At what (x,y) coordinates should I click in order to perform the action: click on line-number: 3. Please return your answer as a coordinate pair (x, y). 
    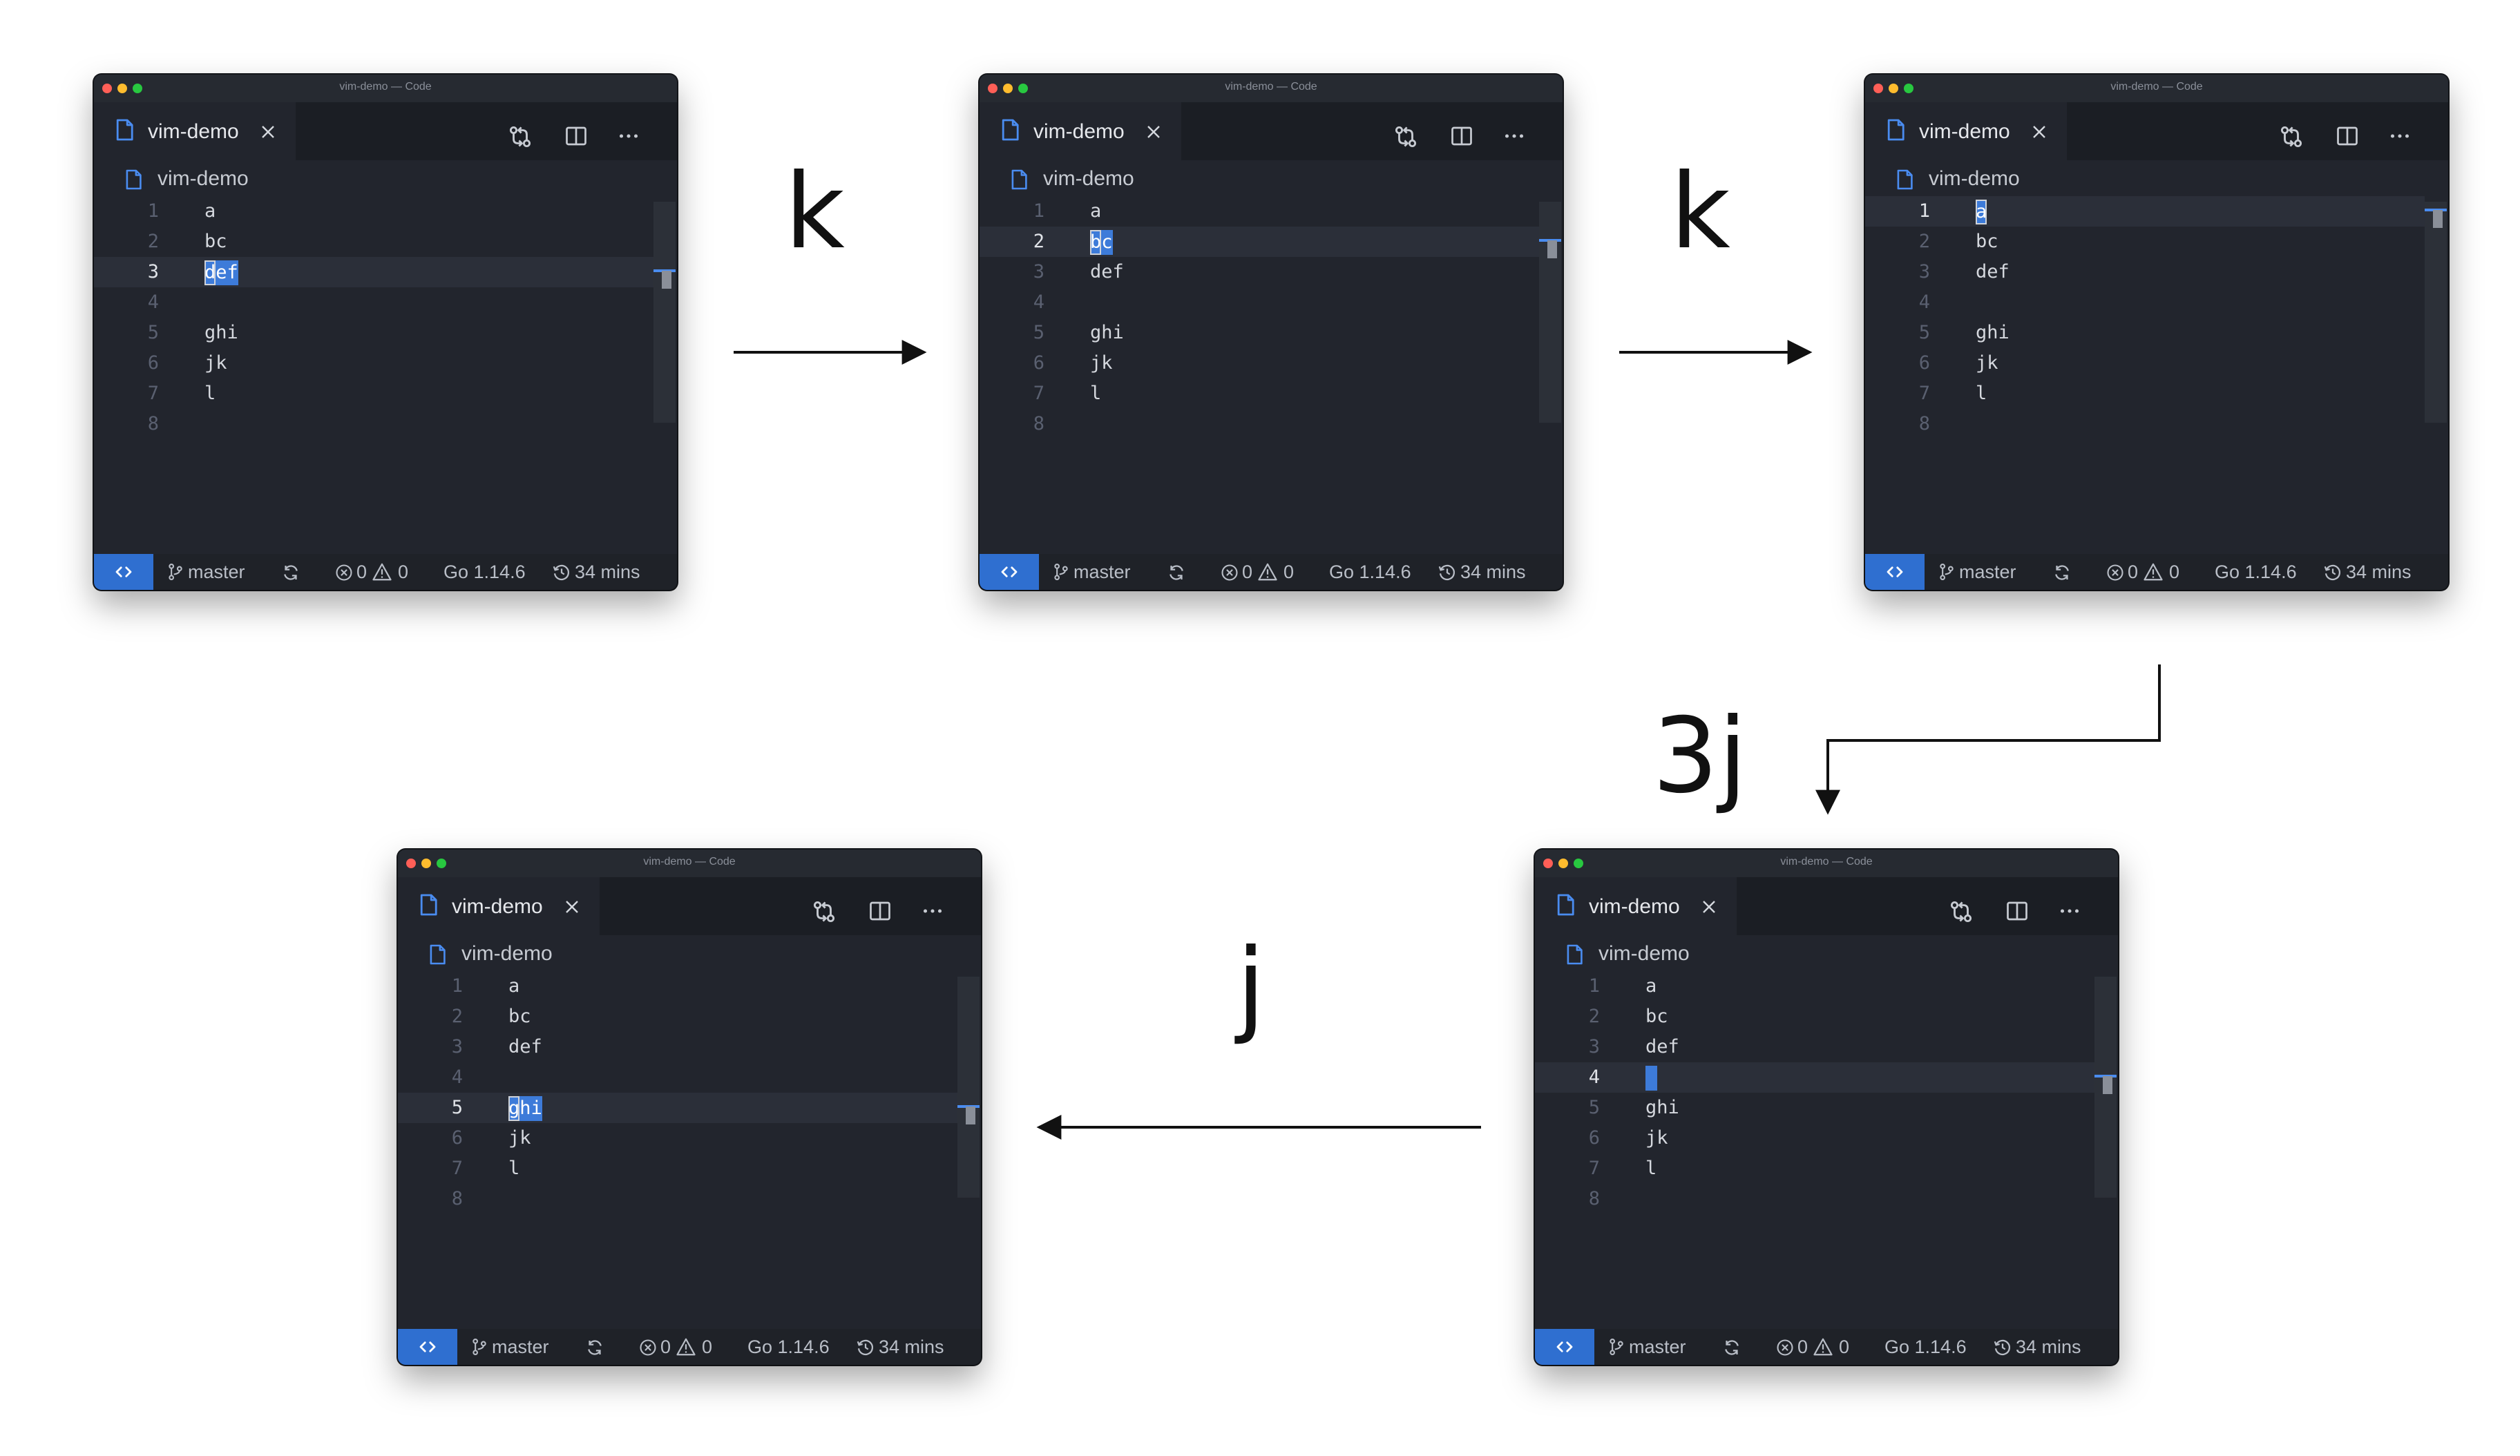
    Looking at the image, I should click on (1924, 271).